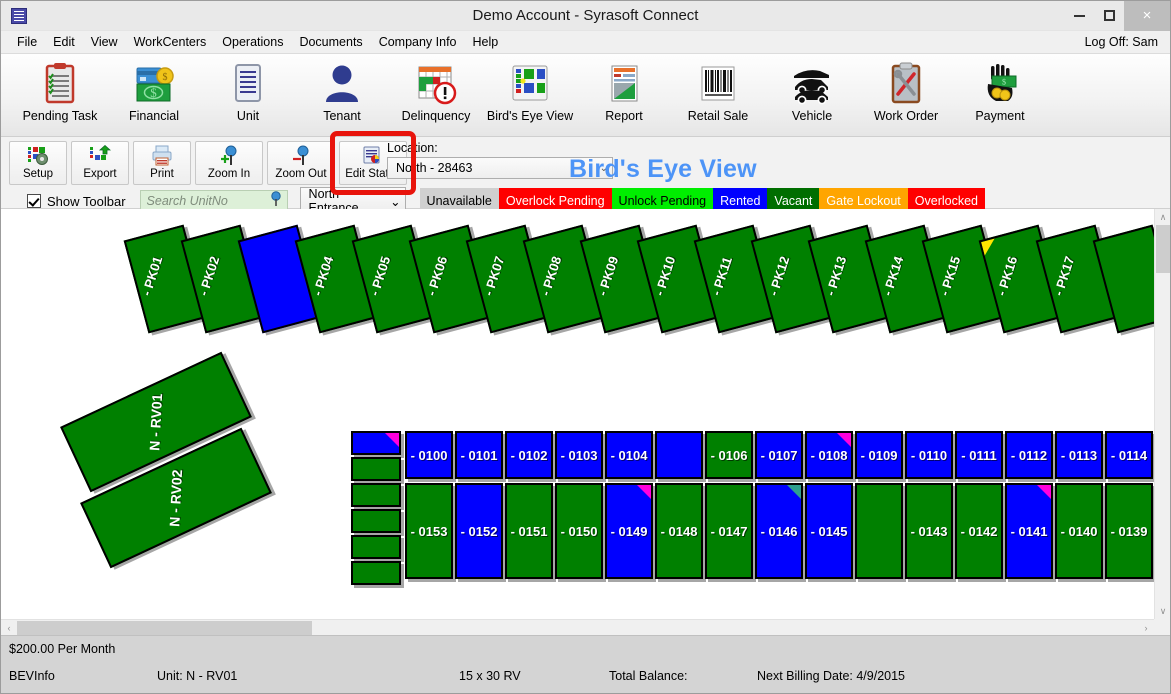 This screenshot has width=1171, height=694. Describe the element at coordinates (1129, 531) in the screenshot. I see `grid-unit: - 0139` at that location.